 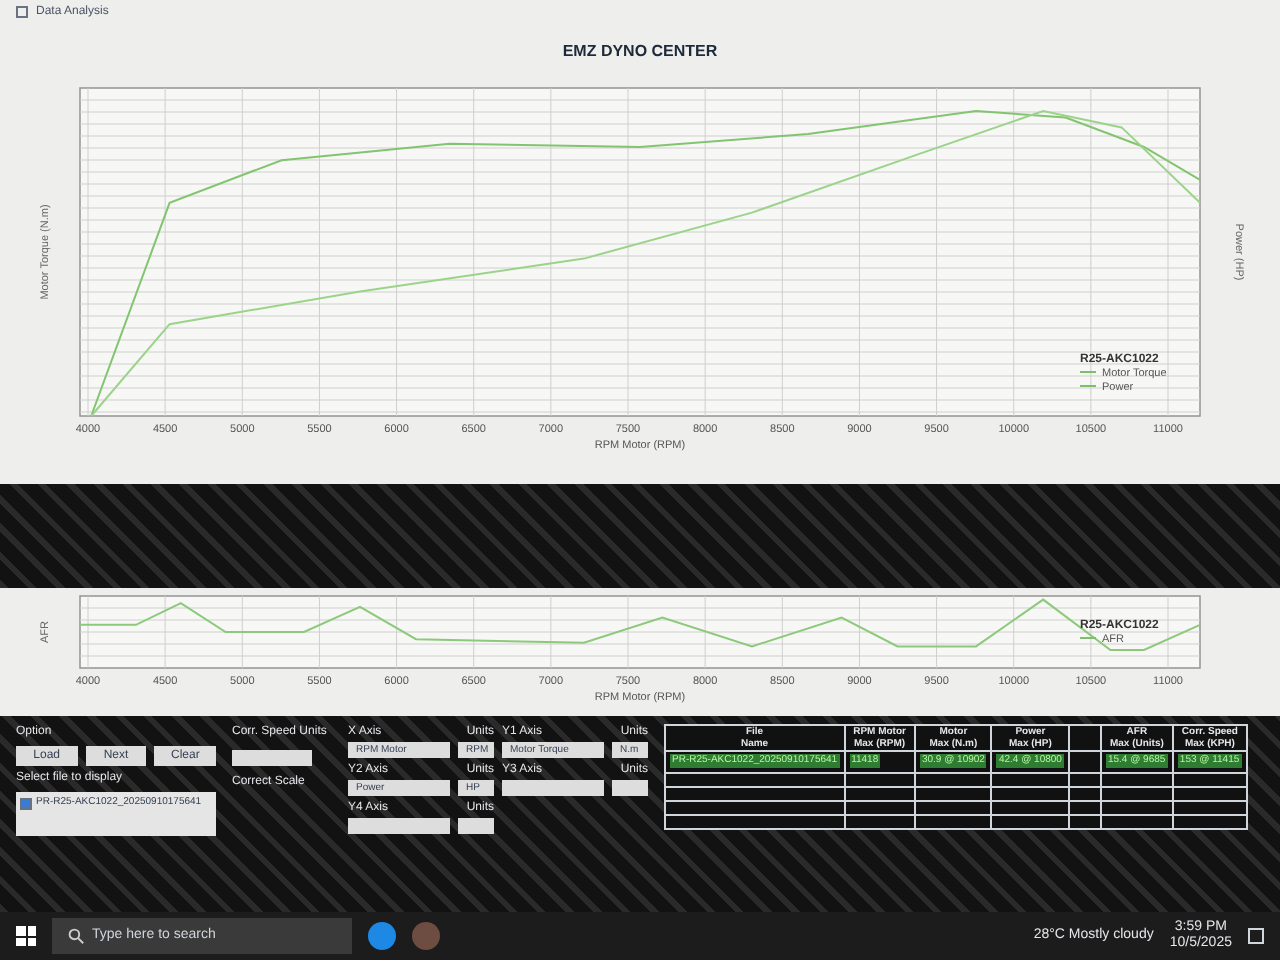 What do you see at coordinates (26, 803) in the screenshot?
I see `checkbox` at bounding box center [26, 803].